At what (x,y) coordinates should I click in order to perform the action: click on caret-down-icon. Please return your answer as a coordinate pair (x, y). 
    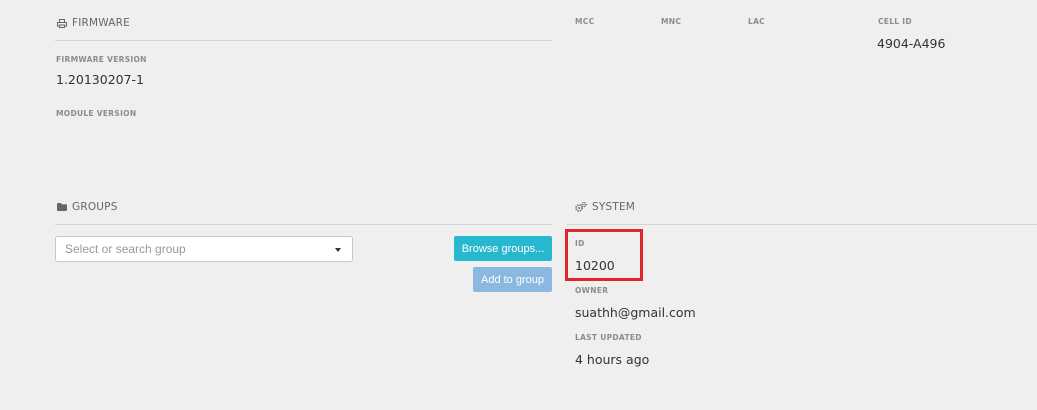
    Looking at the image, I should click on (338, 250).